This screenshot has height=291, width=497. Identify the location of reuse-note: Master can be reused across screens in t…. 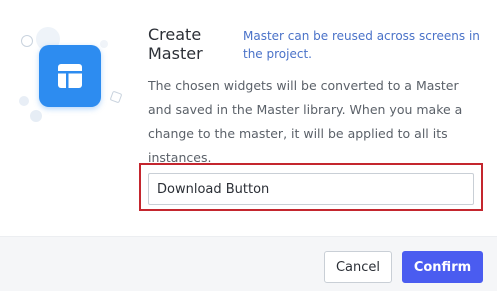
(361, 45).